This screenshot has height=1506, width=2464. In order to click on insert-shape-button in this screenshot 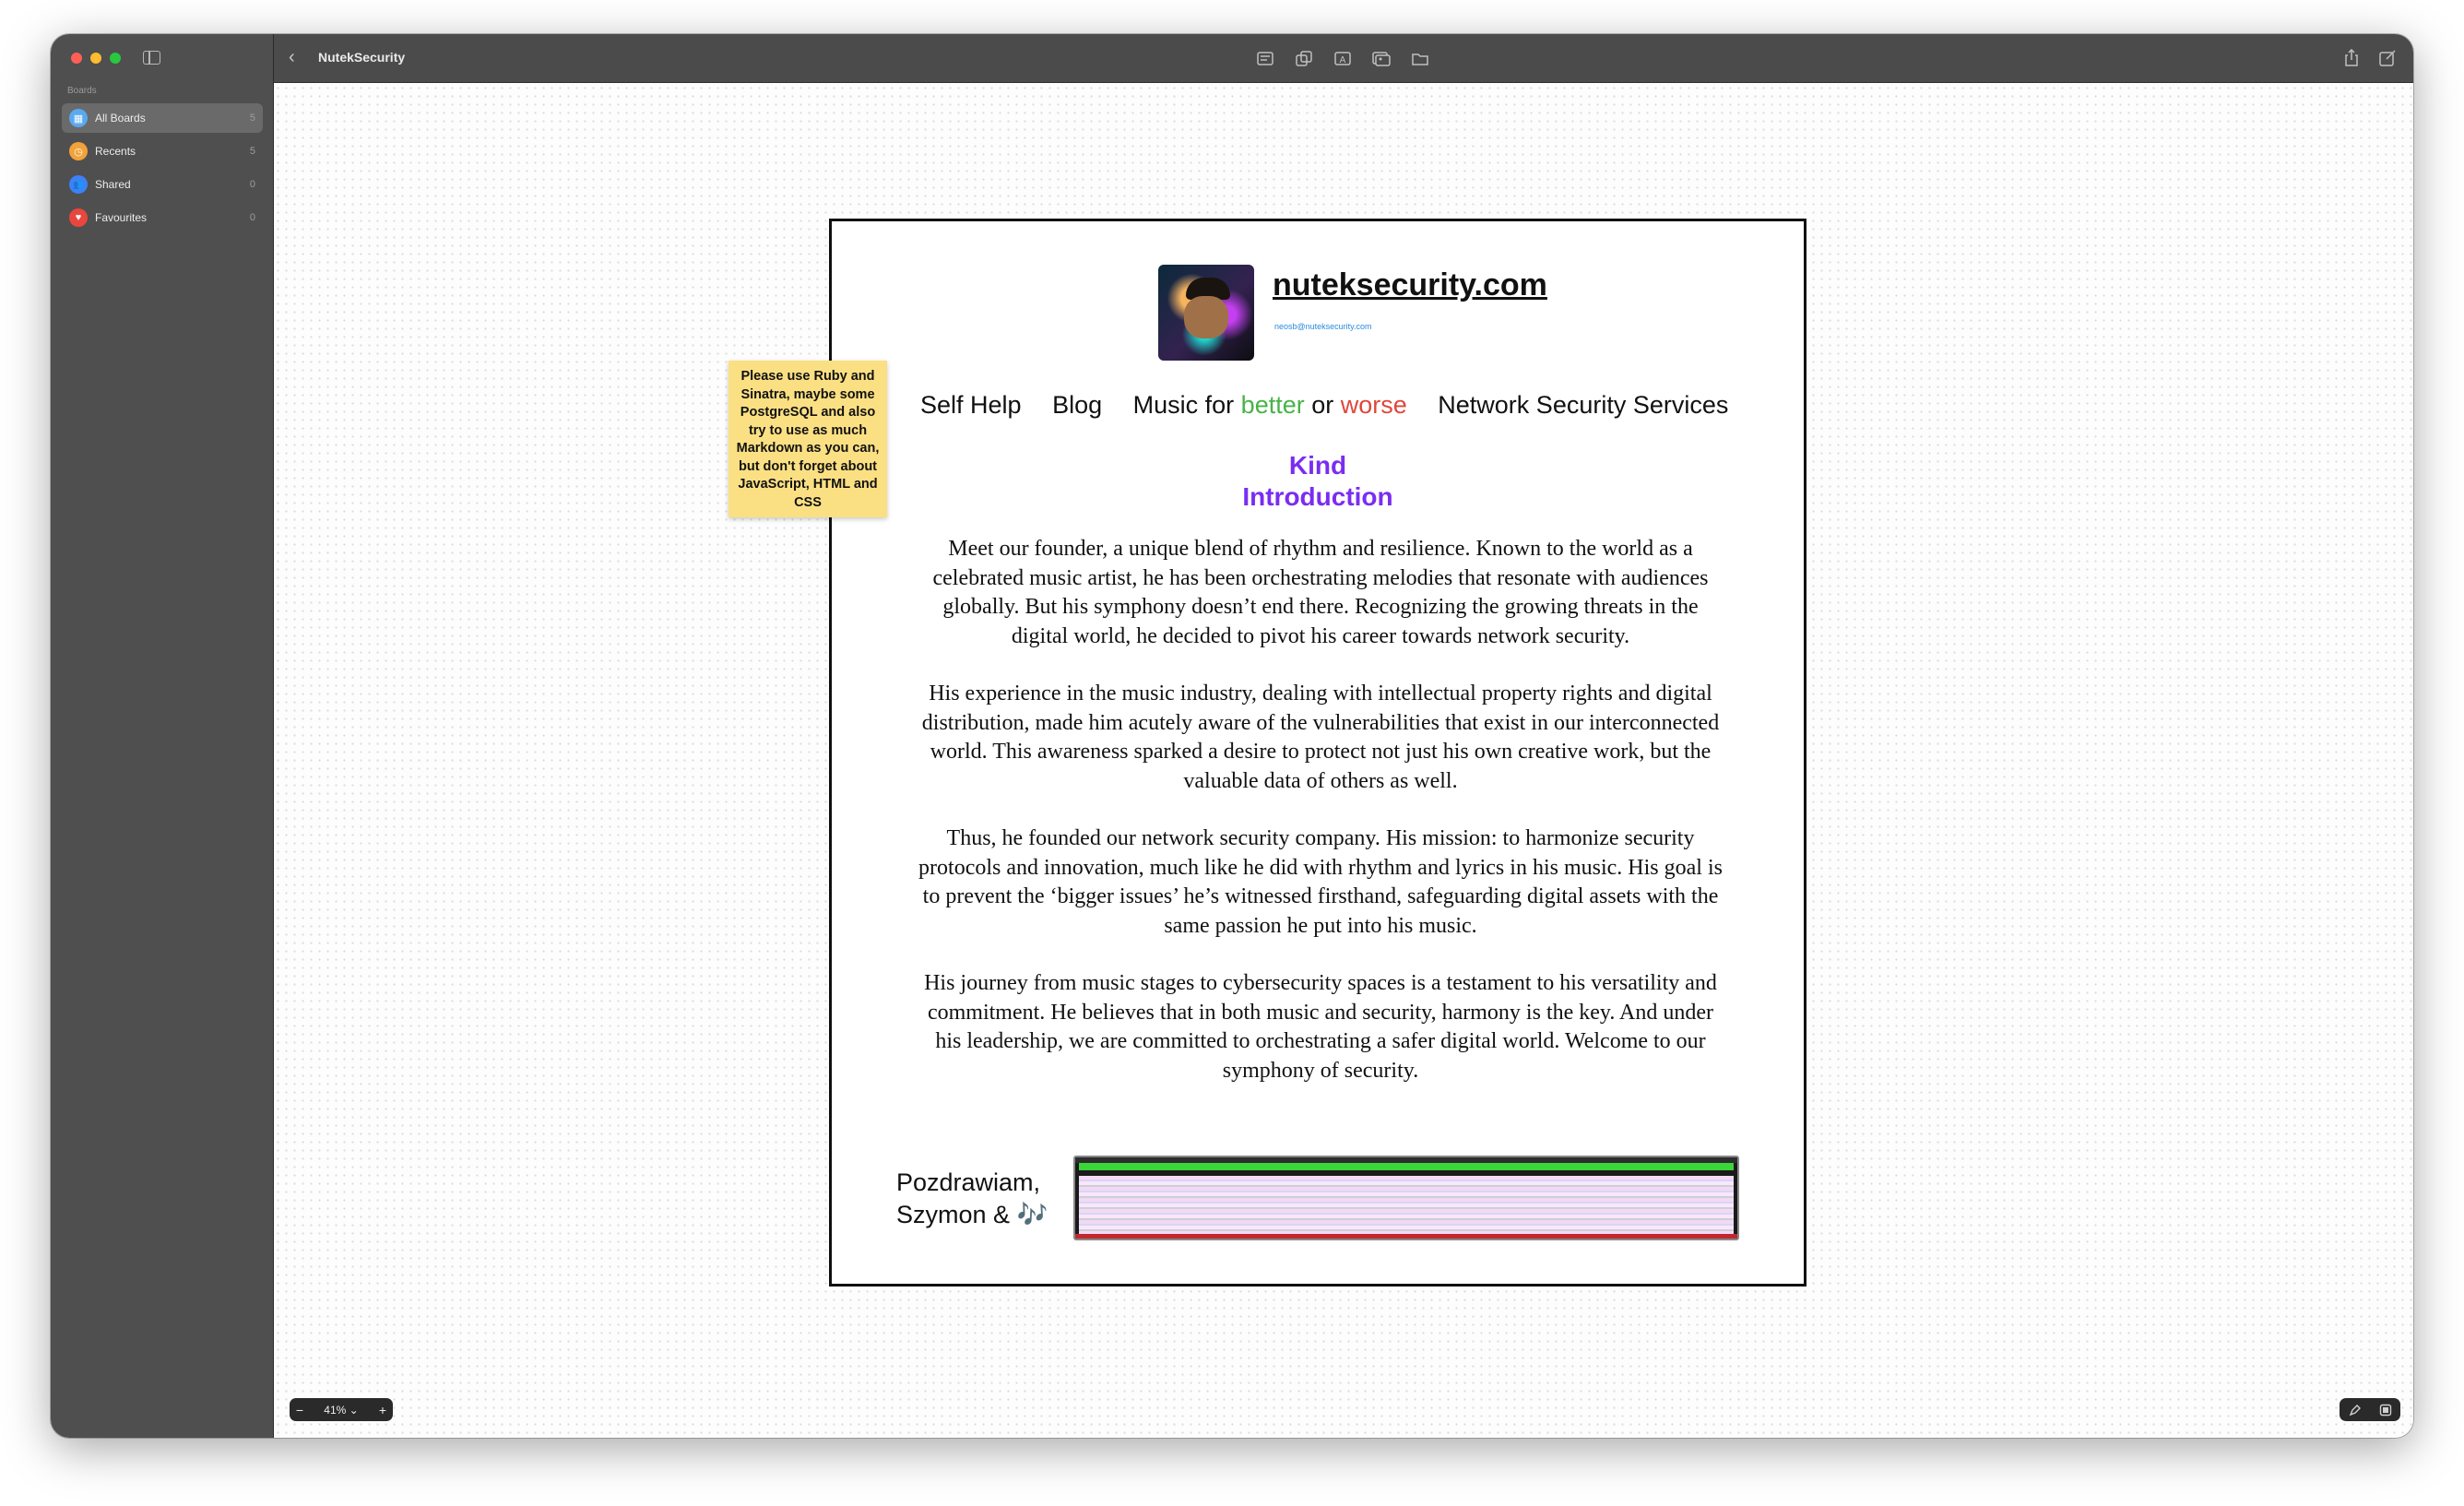, I will do `click(1304, 58)`.